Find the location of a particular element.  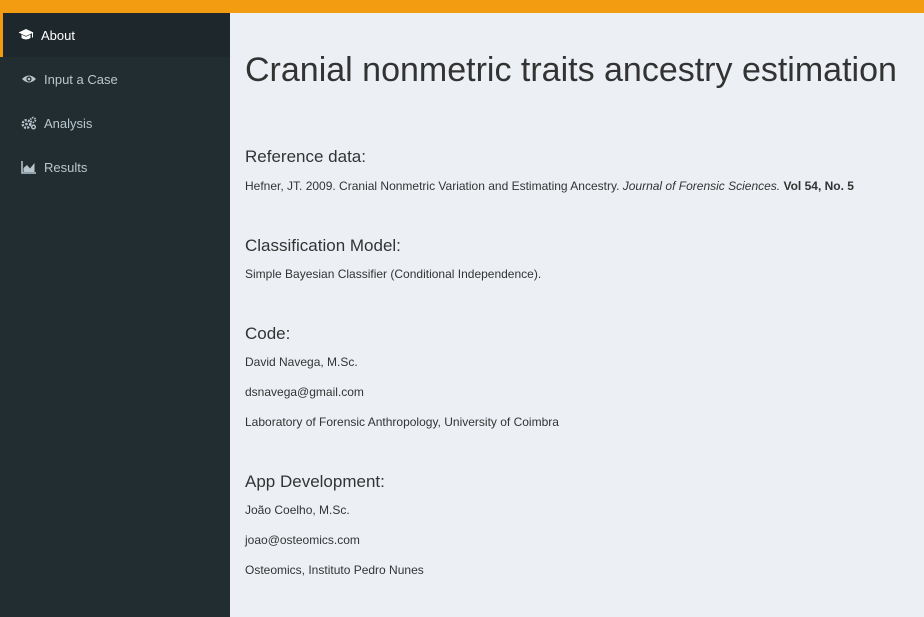

sidebar-item-label: Input a Case is located at coordinates (81, 79).